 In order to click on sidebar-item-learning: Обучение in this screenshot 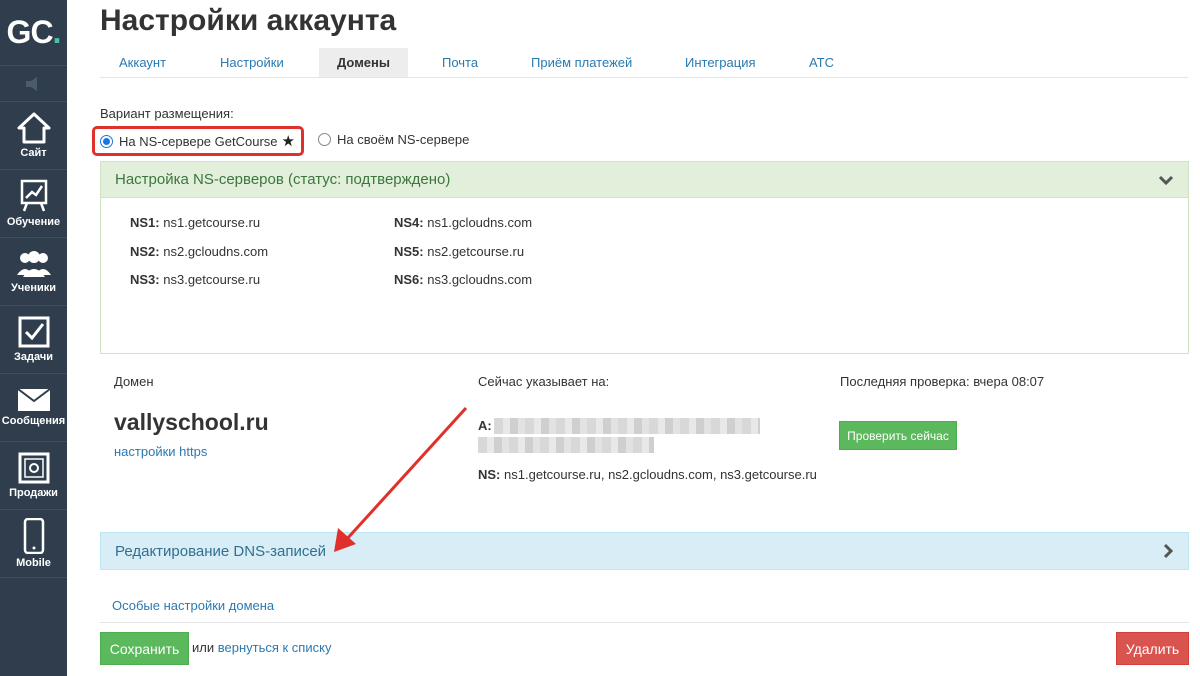, I will do `click(33, 204)`.